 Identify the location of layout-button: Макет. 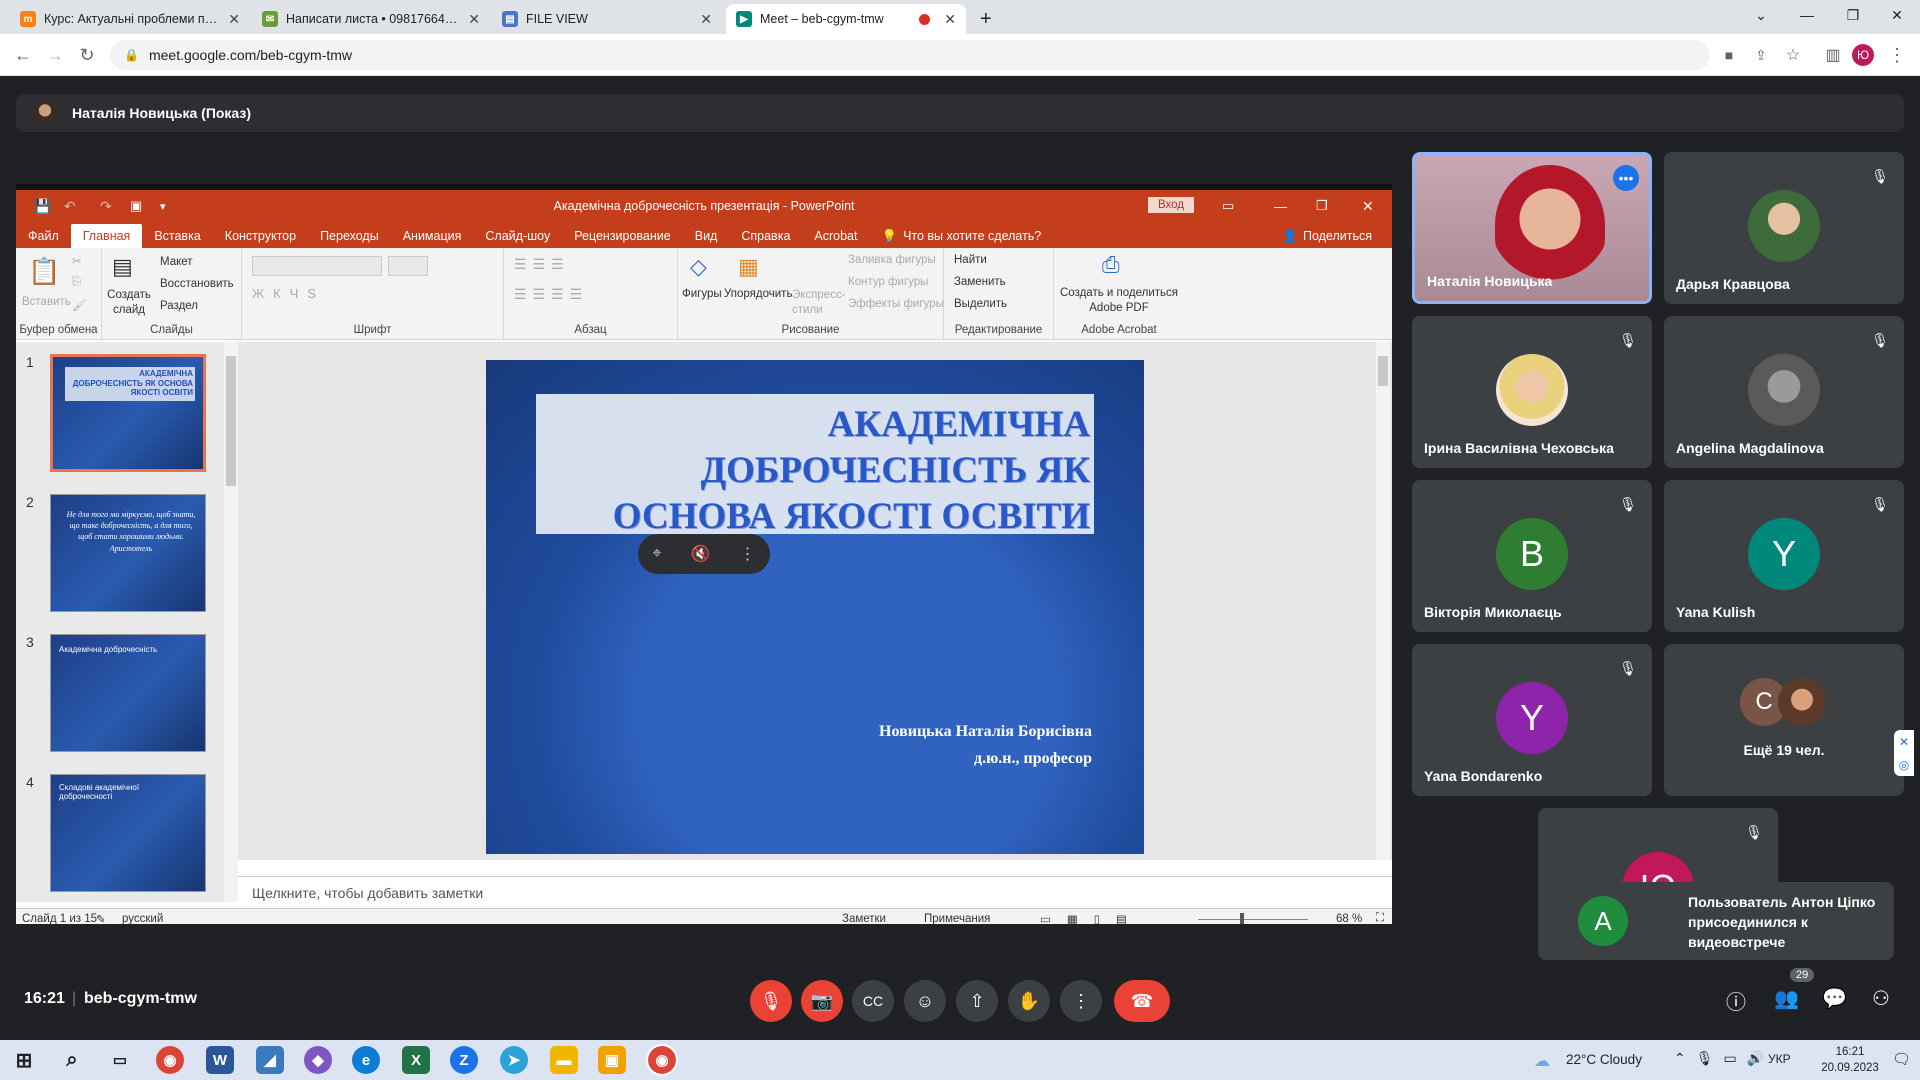
(176, 262).